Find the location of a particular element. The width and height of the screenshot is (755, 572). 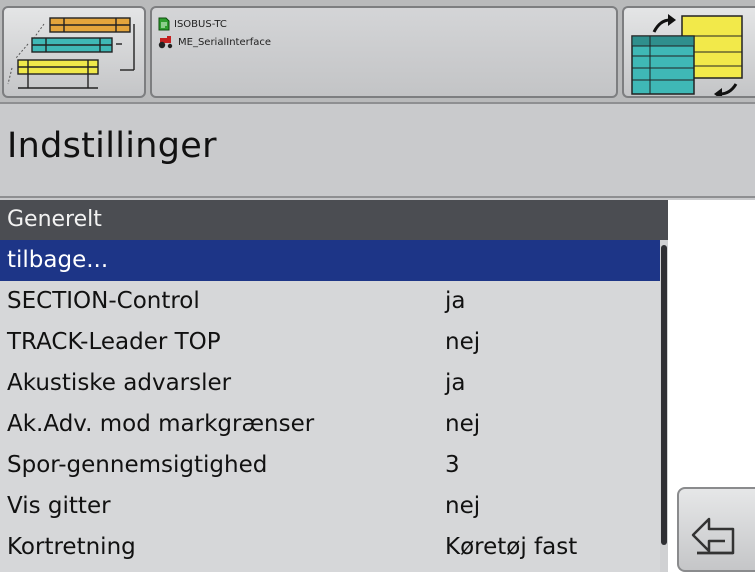

back-arrow-icon is located at coordinates (713, 536).